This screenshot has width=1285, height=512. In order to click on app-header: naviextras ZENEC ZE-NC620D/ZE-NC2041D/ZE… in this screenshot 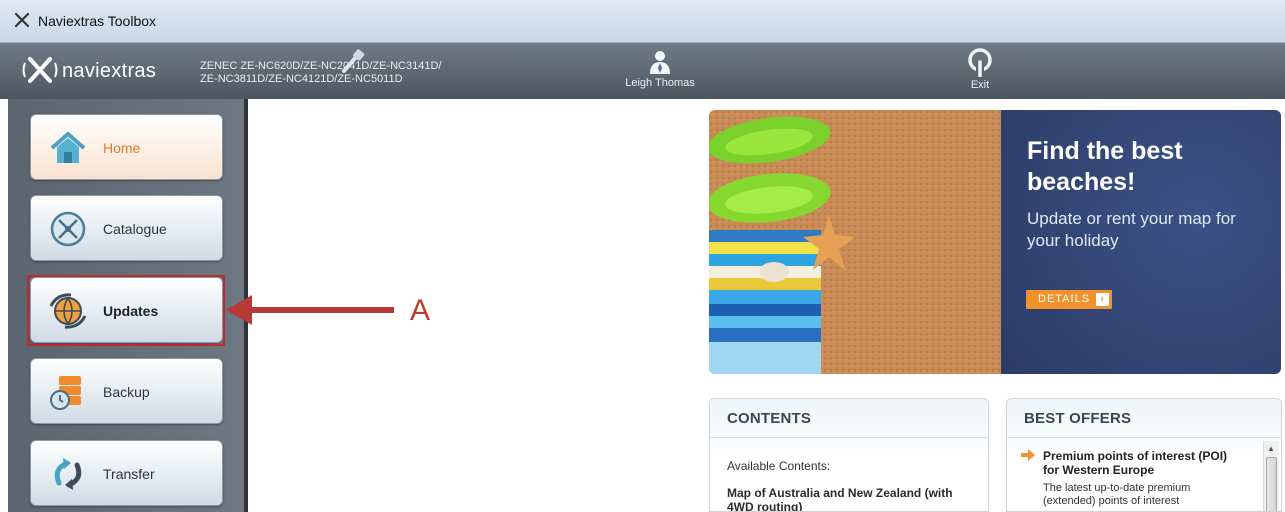, I will do `click(642, 71)`.